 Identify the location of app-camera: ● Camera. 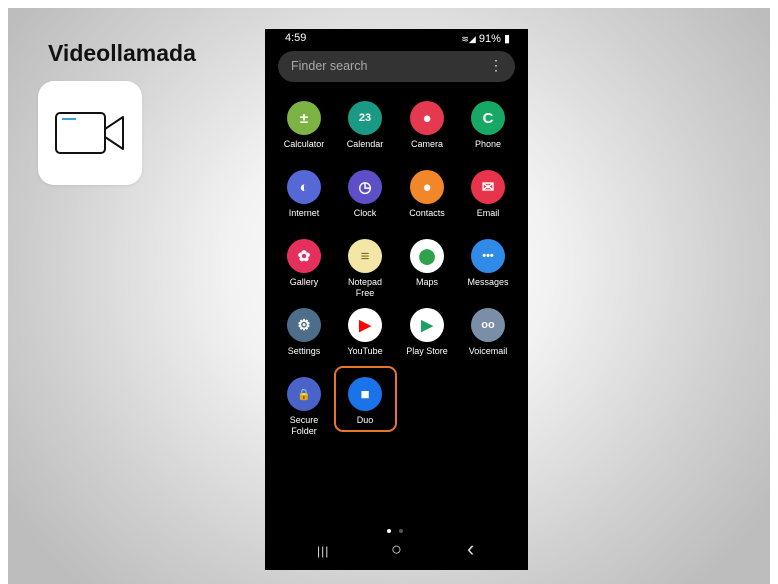
(427, 125).